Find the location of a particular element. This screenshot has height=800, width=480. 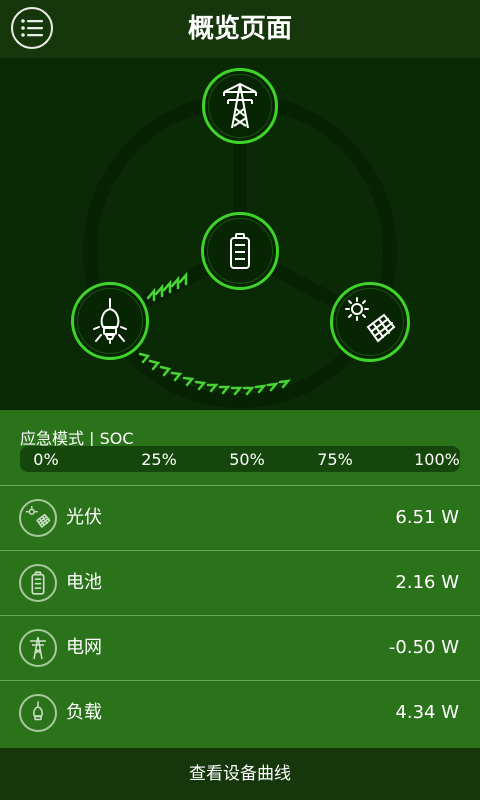

load-node is located at coordinates (110, 321).